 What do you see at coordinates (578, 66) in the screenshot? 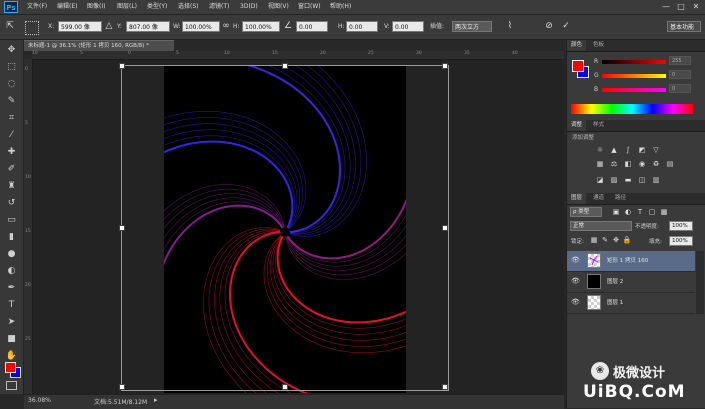
I see `panel-foreground-swatch` at bounding box center [578, 66].